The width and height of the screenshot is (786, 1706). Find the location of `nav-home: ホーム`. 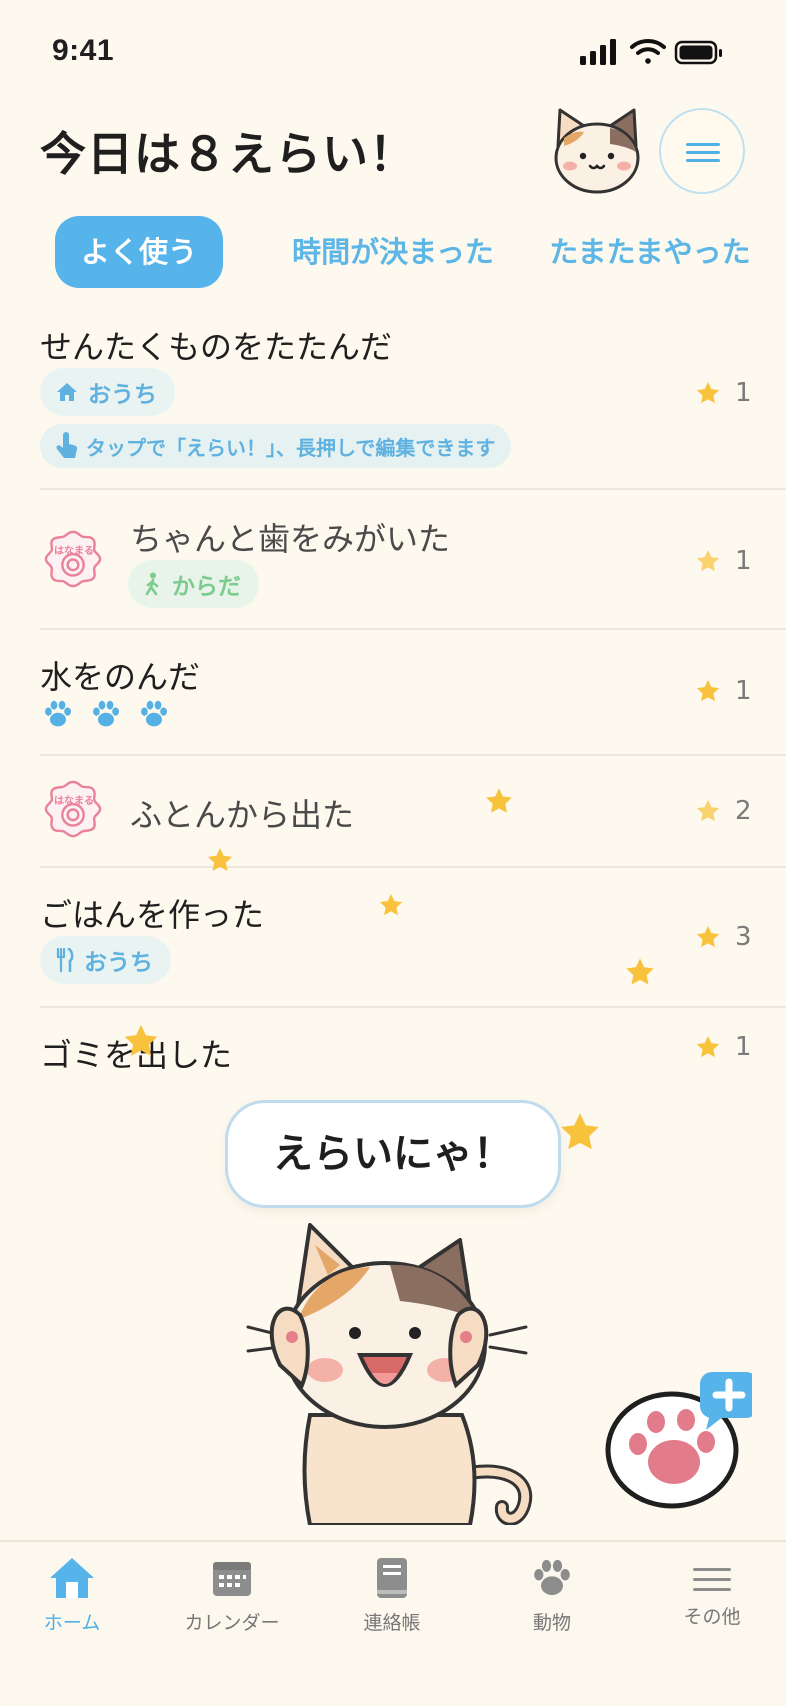

nav-home: ホーム is located at coordinates (72, 1595).